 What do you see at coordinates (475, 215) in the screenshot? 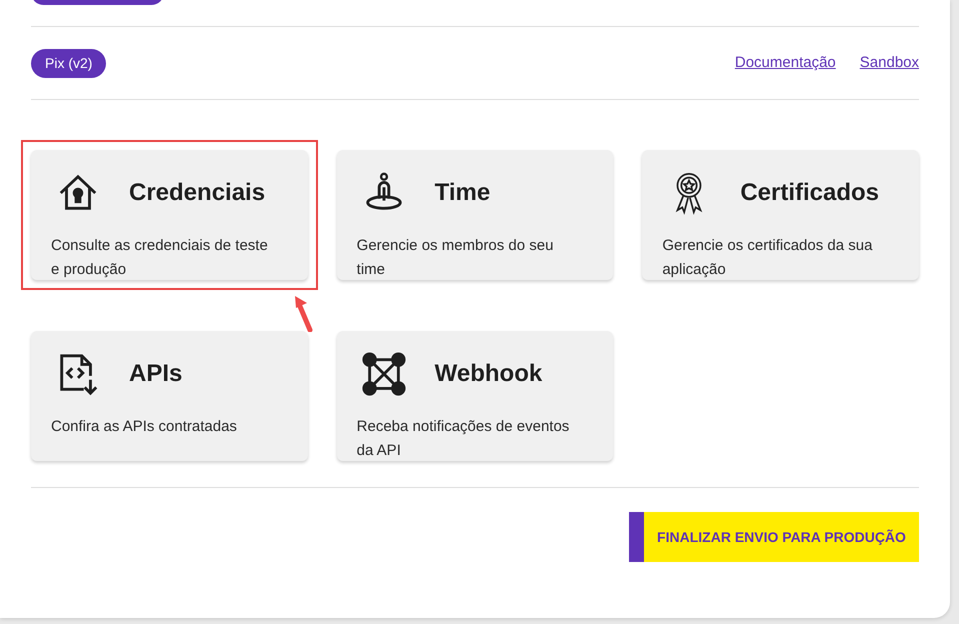
I see `feature-card: Time Gerencie os membros do seu time` at bounding box center [475, 215].